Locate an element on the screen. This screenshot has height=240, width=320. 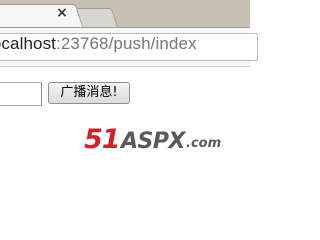
watermark-logo: 51 ASPX .com is located at coordinates (154, 140).